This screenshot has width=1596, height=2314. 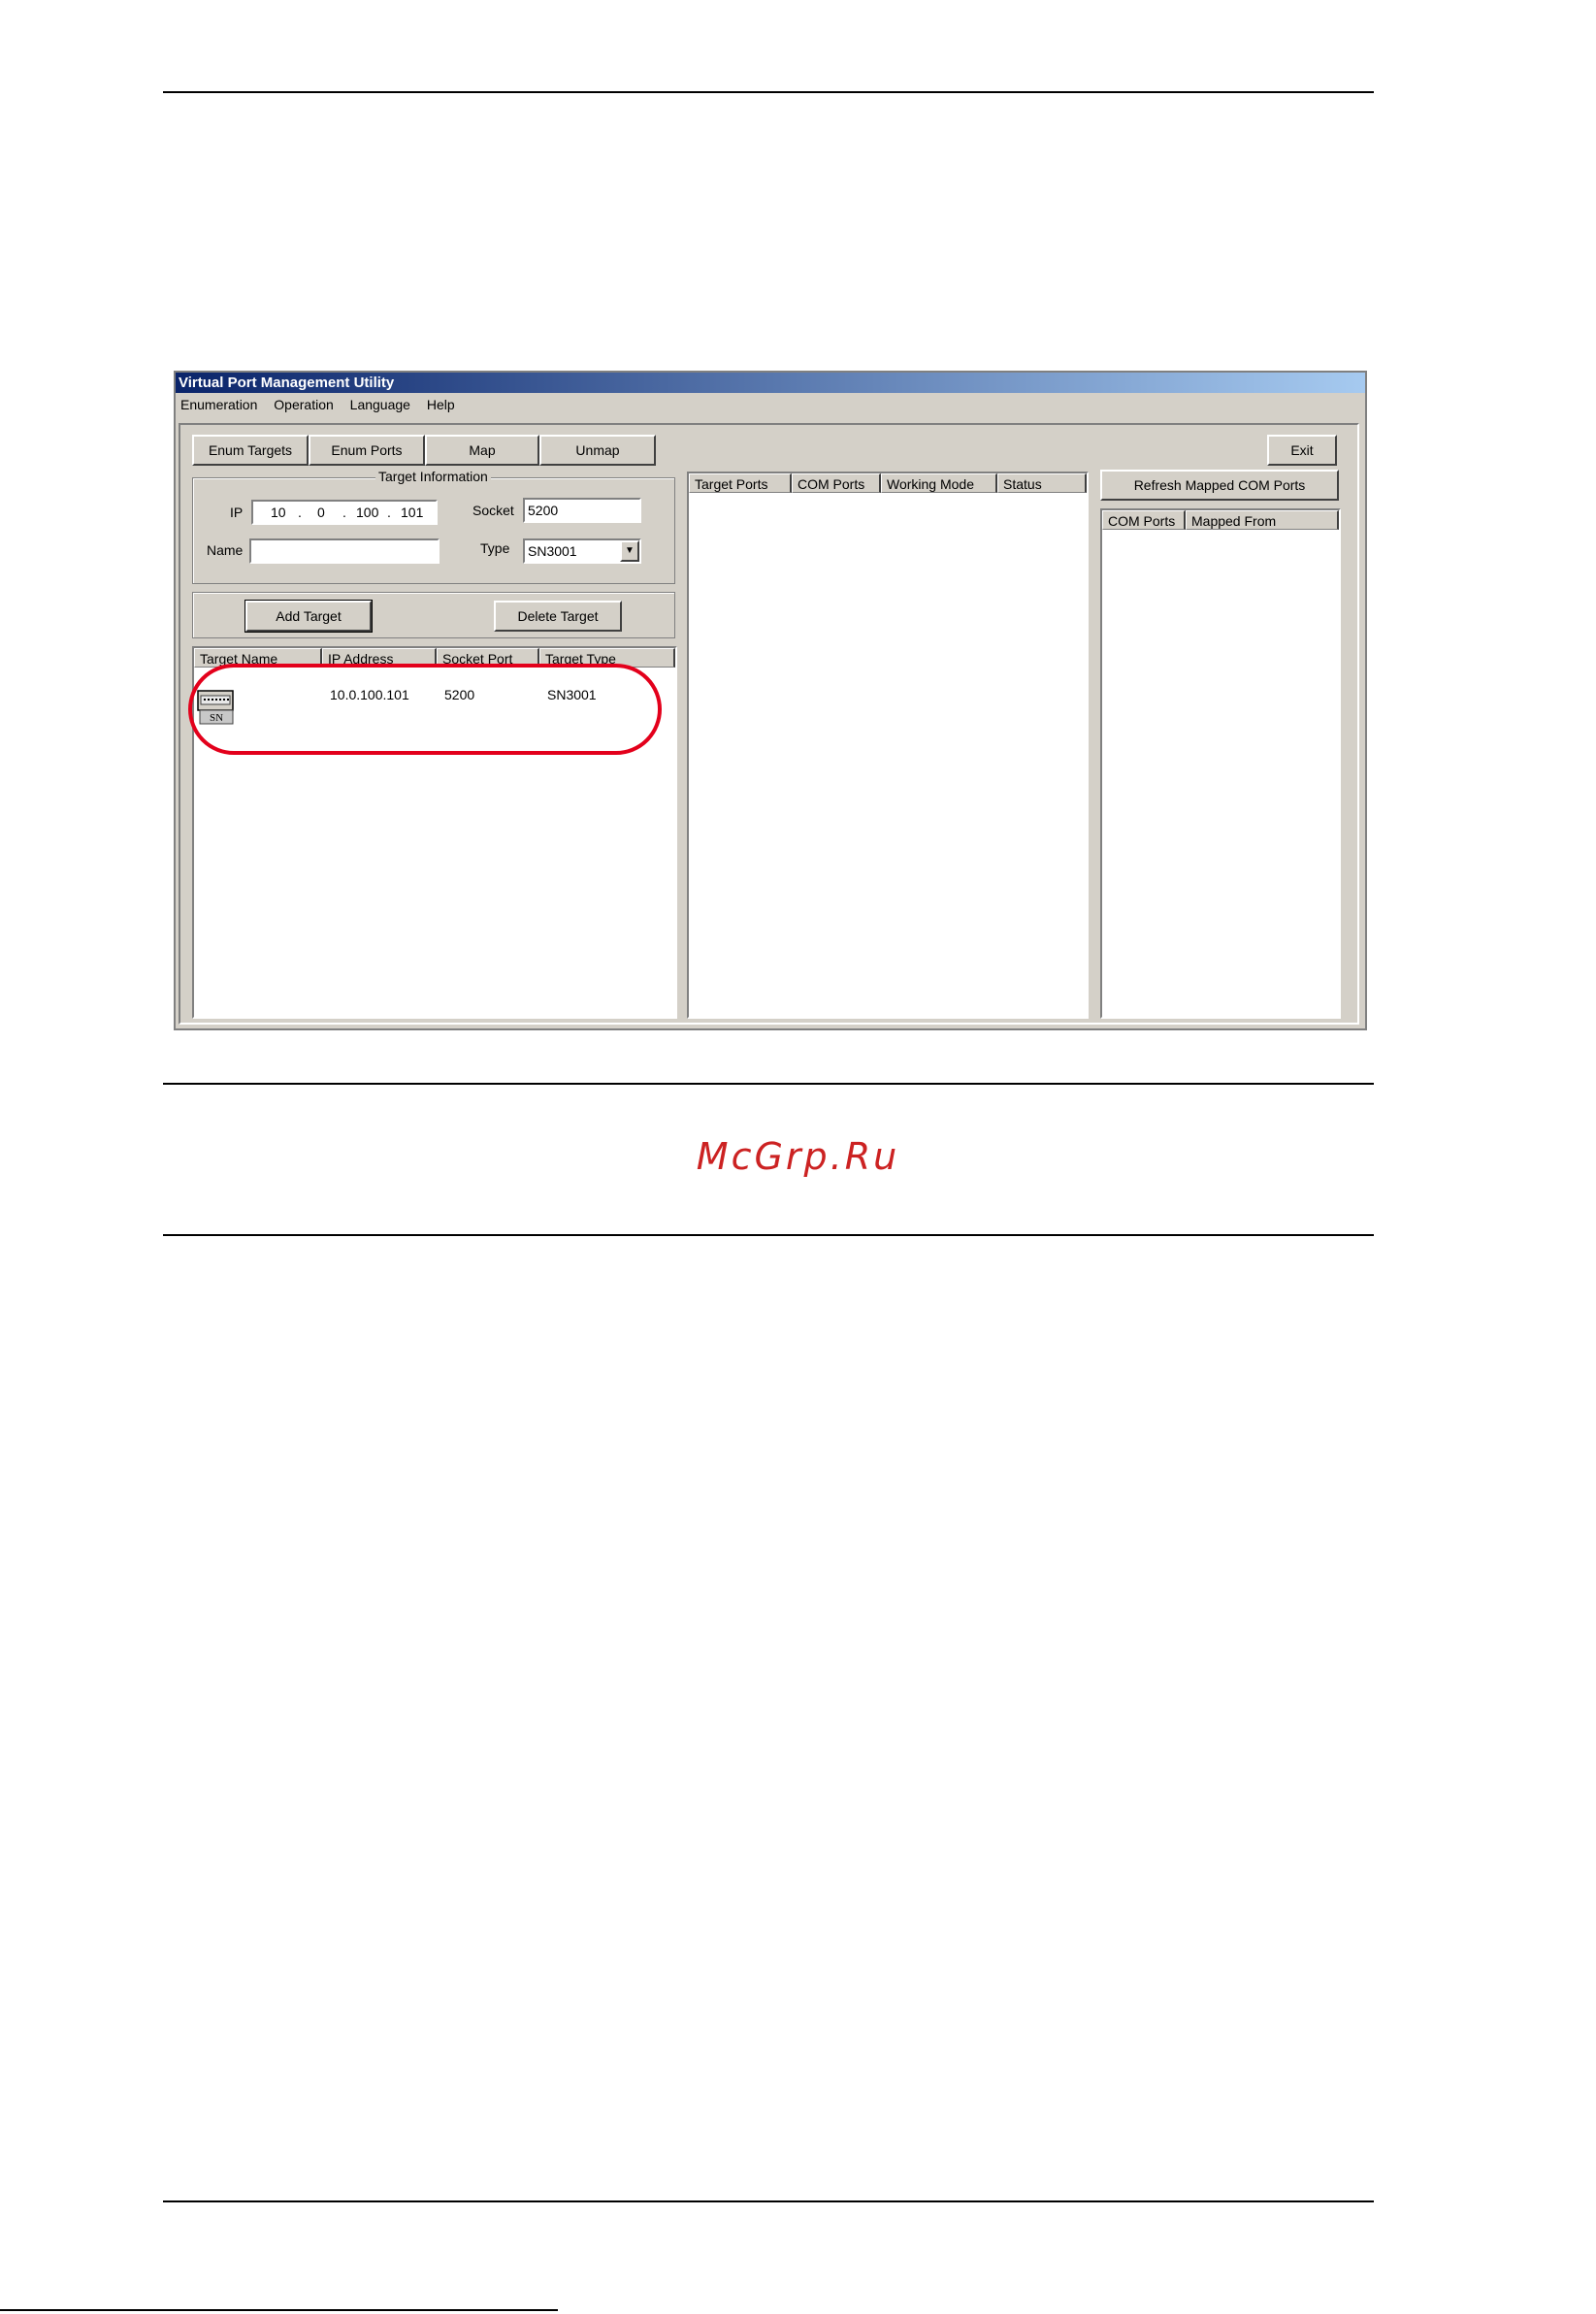 I want to click on watermark: McGrp.Ru, so click(x=798, y=1157).